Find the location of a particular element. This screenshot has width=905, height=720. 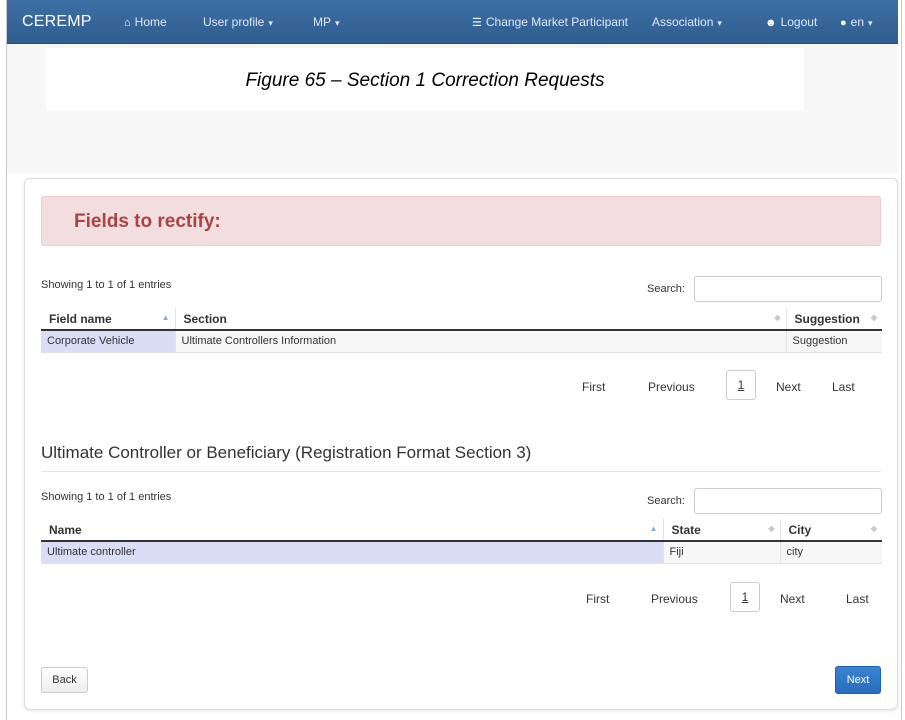

cell-field-name: Corporate Vehicle is located at coordinates (108, 341).